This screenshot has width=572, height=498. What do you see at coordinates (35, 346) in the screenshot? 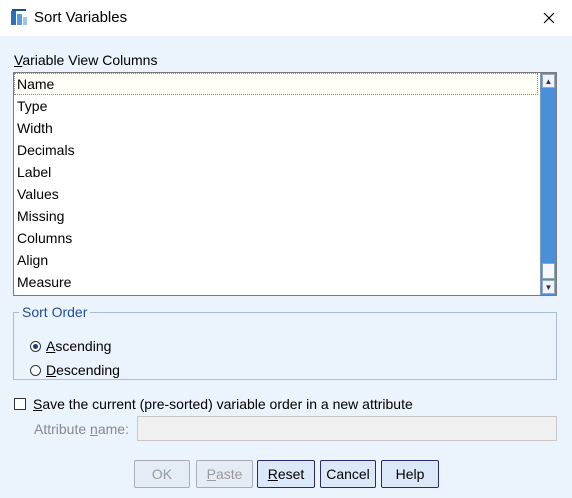
I see `ascending-radio` at bounding box center [35, 346].